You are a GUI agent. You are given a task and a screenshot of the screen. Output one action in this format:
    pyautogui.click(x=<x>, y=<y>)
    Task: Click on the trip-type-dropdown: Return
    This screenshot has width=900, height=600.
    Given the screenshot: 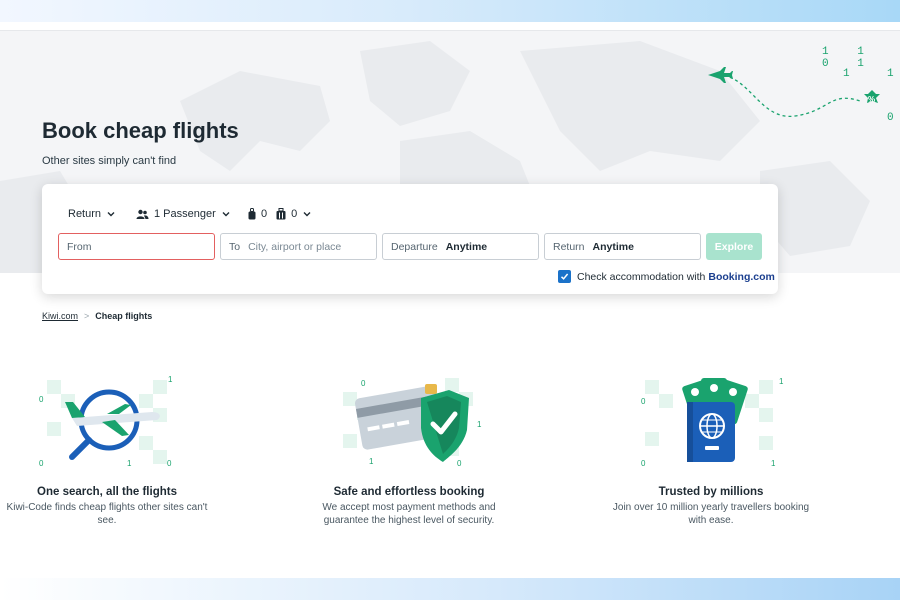 What is the action you would take?
    pyautogui.click(x=92, y=214)
    